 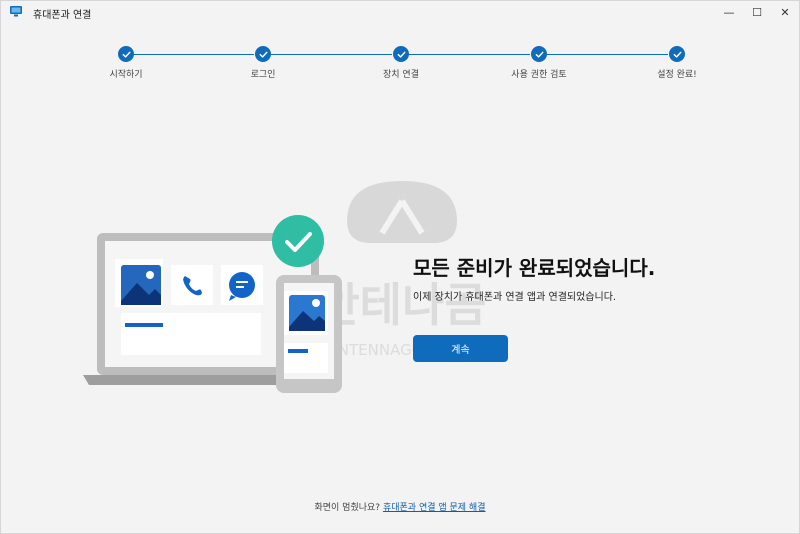 What do you see at coordinates (539, 75) in the screenshot?
I see `step-label-review-permissions: 사용 권한 검토` at bounding box center [539, 75].